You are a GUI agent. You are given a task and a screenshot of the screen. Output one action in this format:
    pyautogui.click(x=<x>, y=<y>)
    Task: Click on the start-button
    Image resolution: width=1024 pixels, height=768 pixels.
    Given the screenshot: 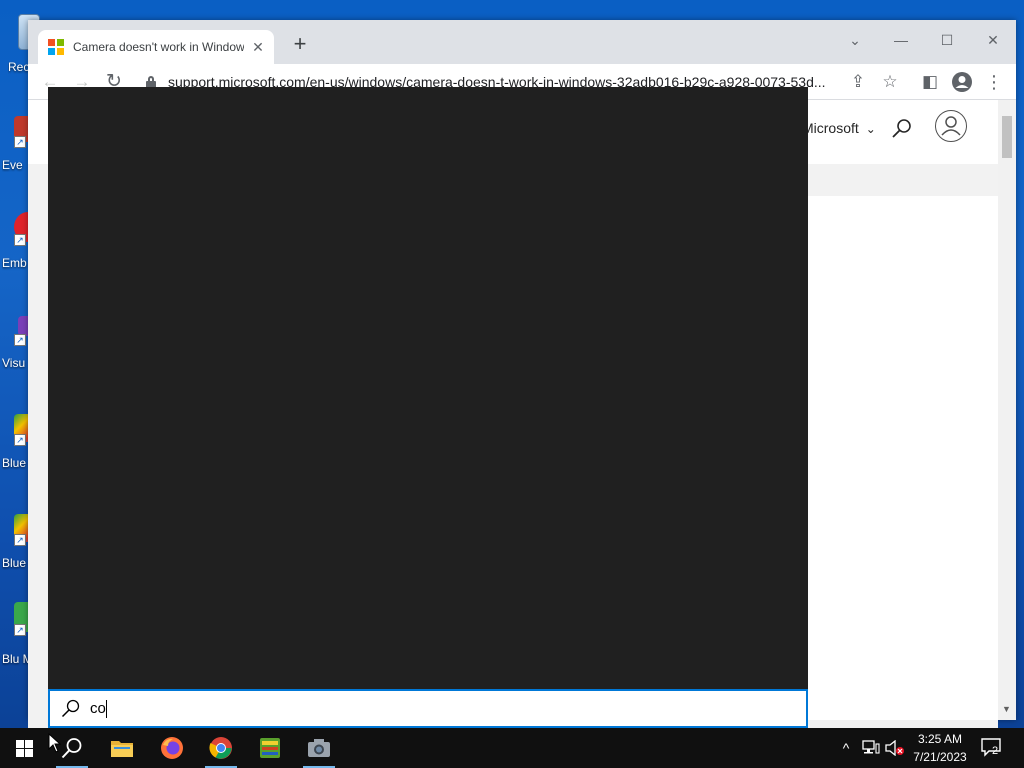 What is the action you would take?
    pyautogui.click(x=24, y=748)
    